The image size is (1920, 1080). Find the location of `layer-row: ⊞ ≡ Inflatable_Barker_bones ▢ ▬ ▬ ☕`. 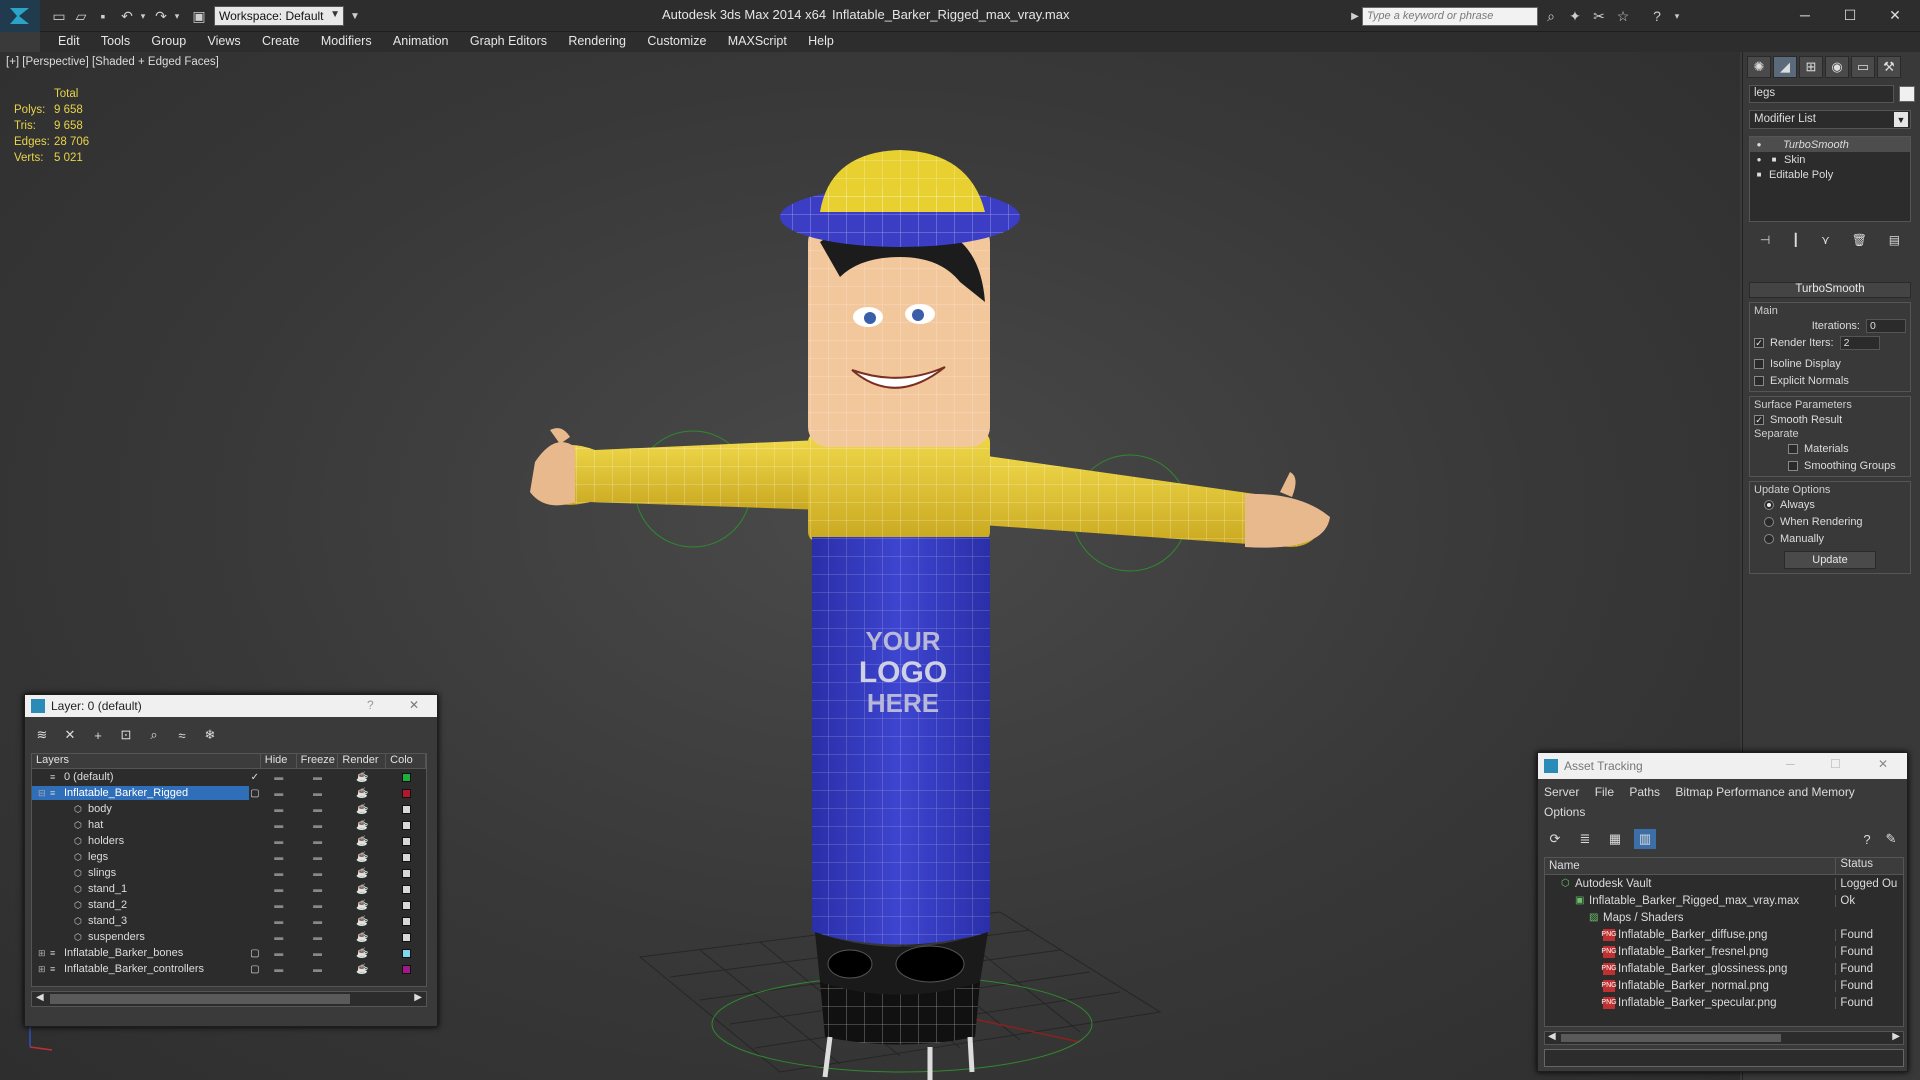

layer-row: ⊞ ≡ Inflatable_Barker_bones ▢ ▬ ▬ ☕ is located at coordinates (229, 953).